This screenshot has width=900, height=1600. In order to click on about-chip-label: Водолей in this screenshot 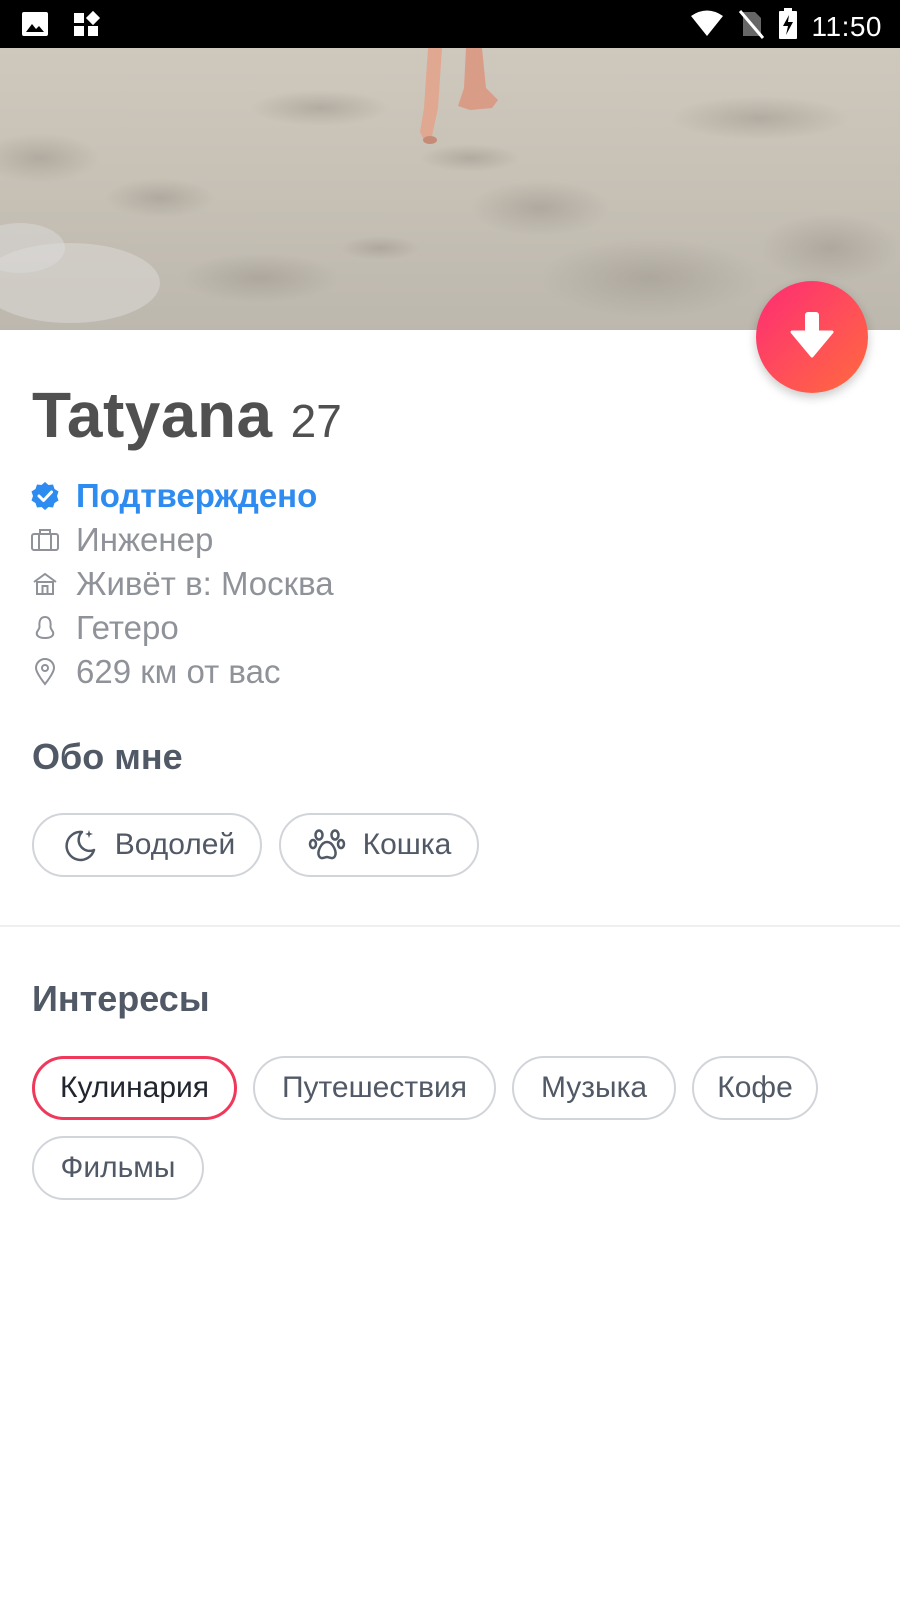, I will do `click(175, 844)`.